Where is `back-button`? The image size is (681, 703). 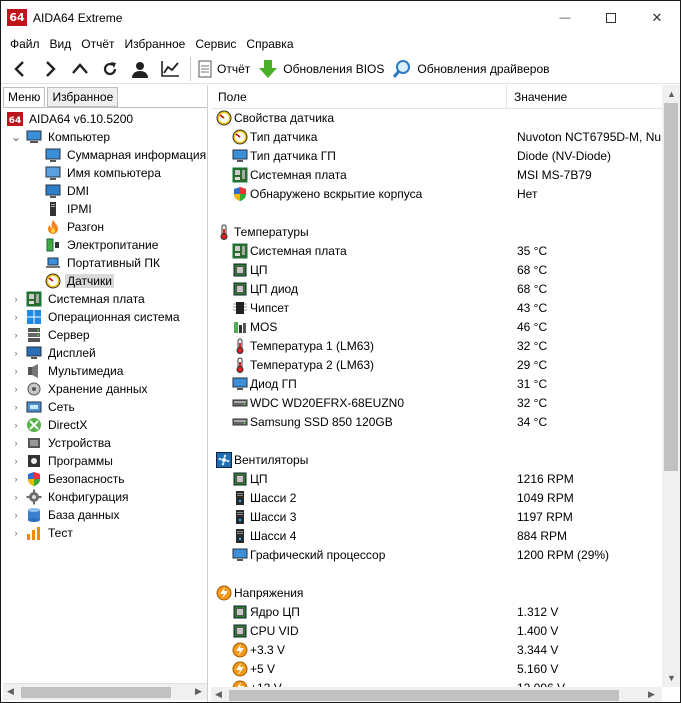
back-button is located at coordinates (20, 69).